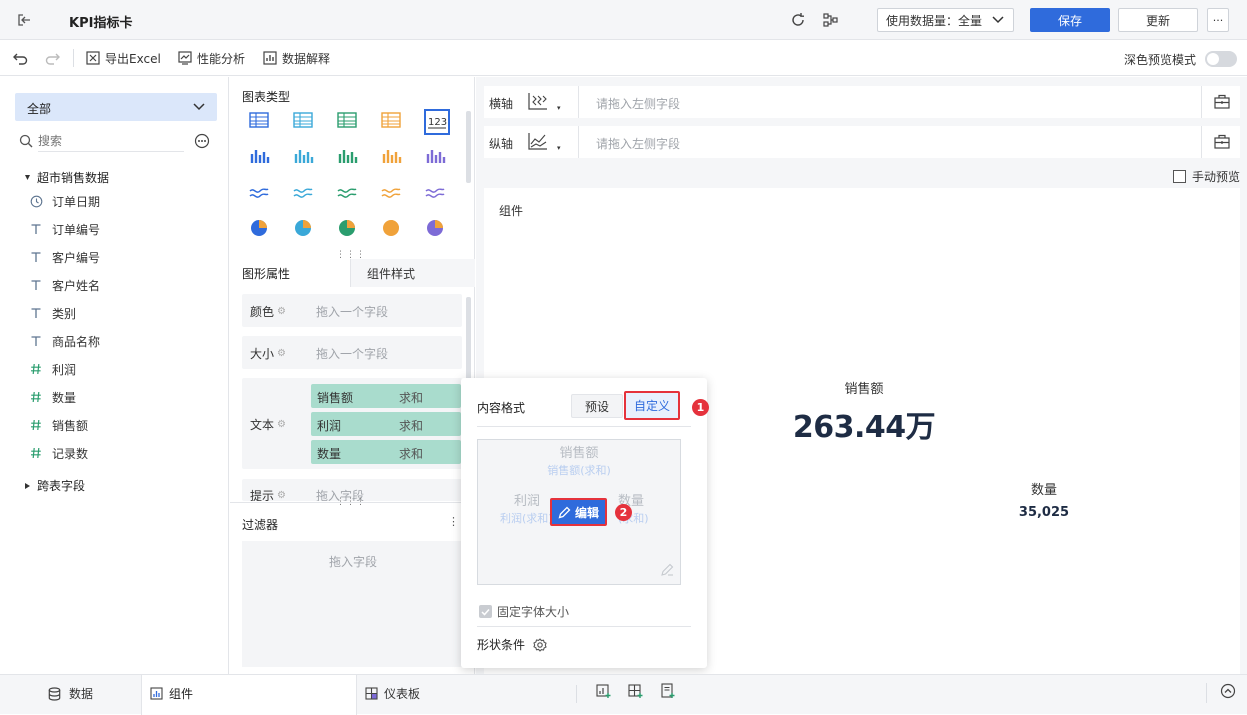  I want to click on grouped-bar-icon, so click(261, 158).